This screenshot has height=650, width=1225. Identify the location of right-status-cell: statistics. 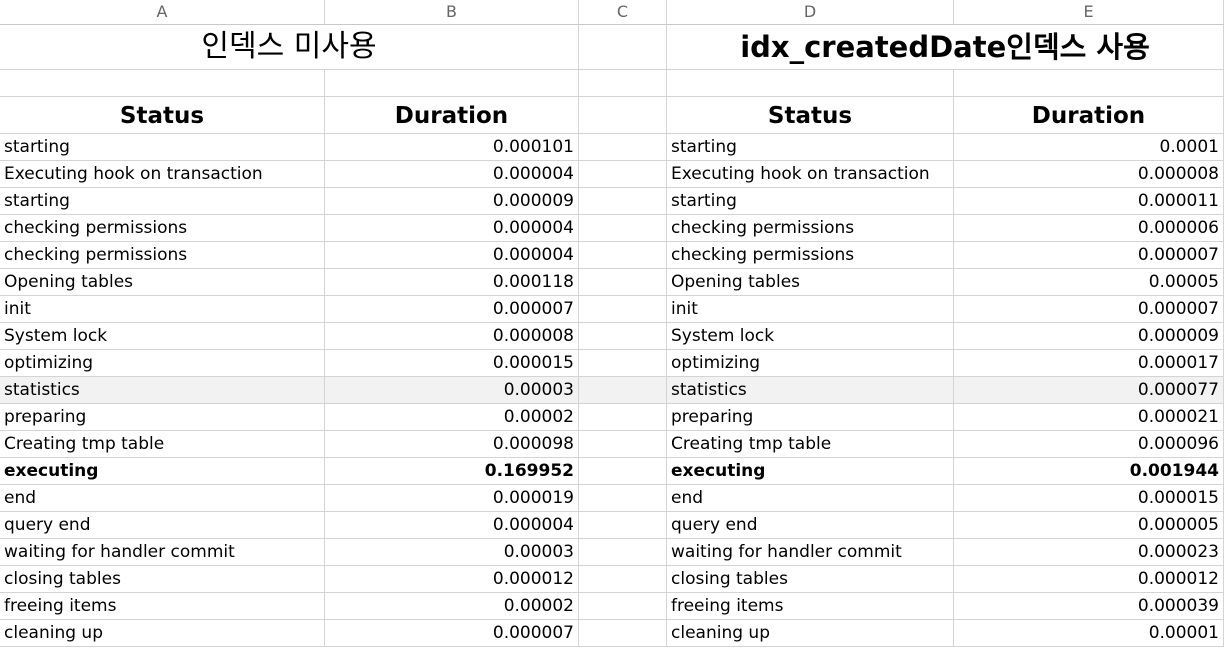
(810, 390).